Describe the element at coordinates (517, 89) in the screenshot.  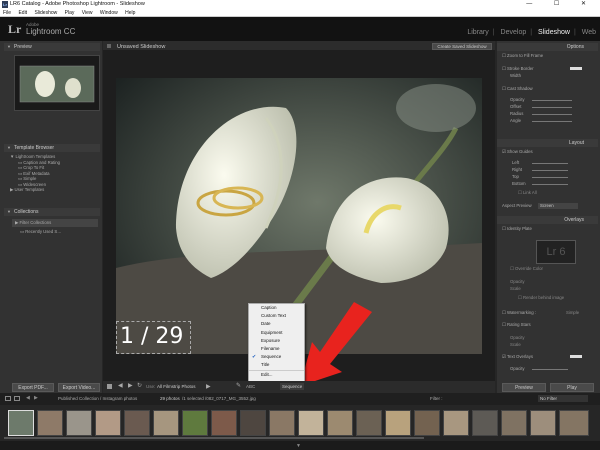
I see `cast-shadow-checkbox: ☐ Cast Shadow` at that location.